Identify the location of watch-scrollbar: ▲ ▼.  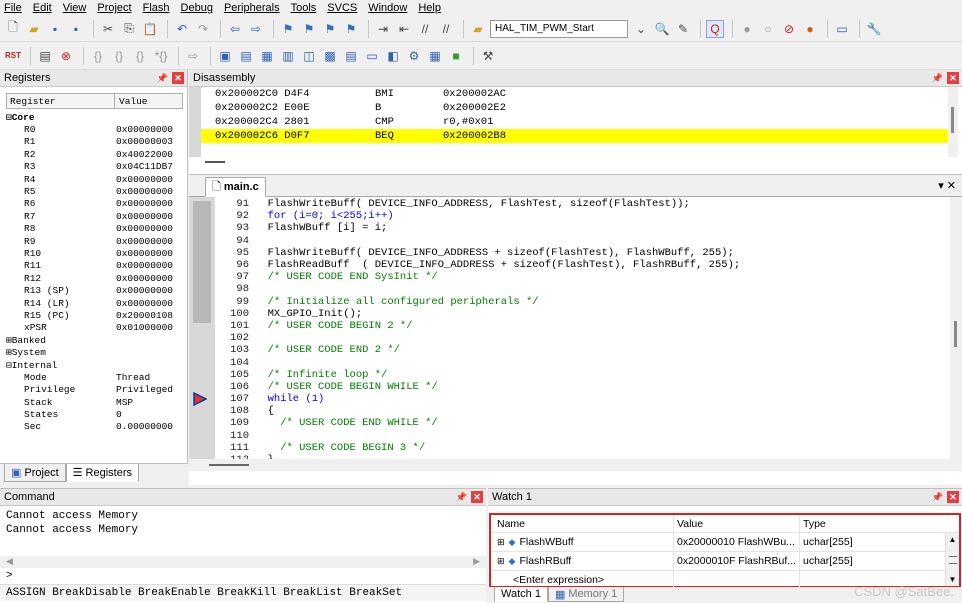
(952, 559).